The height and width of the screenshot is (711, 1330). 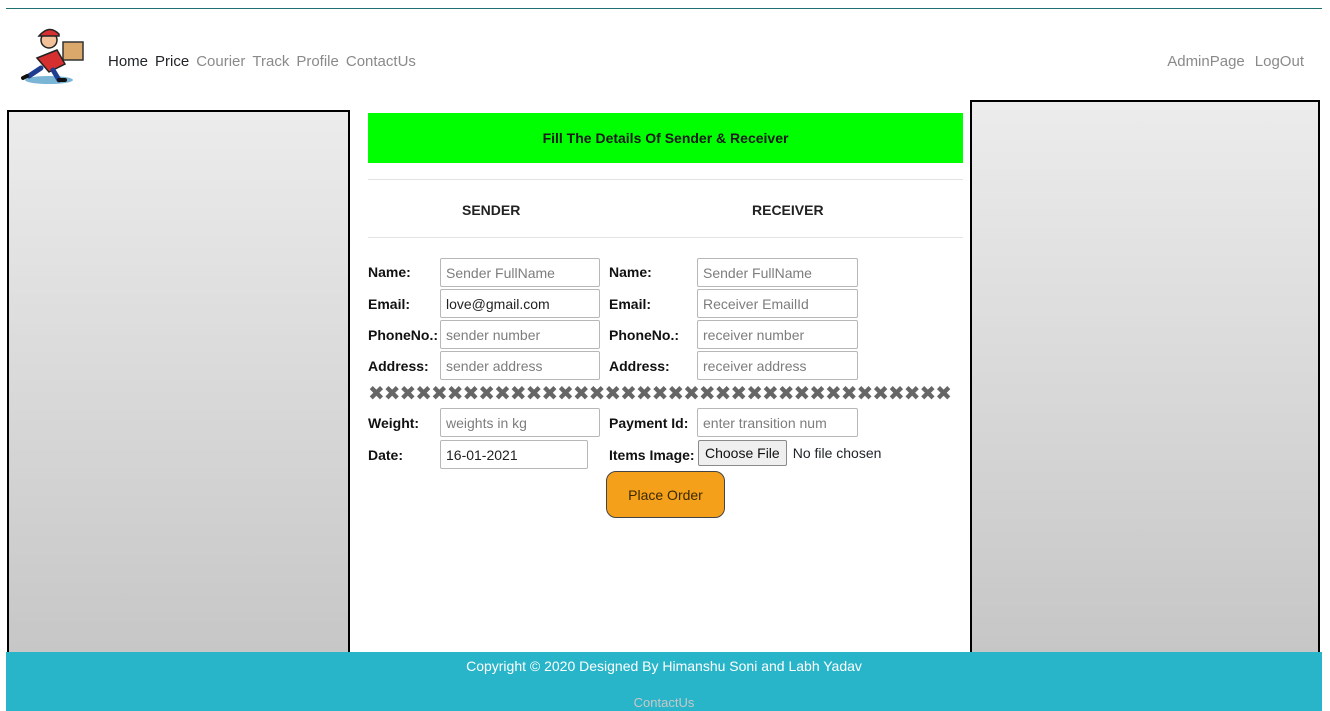 I want to click on receiver-name-label: Name:, so click(x=630, y=272).